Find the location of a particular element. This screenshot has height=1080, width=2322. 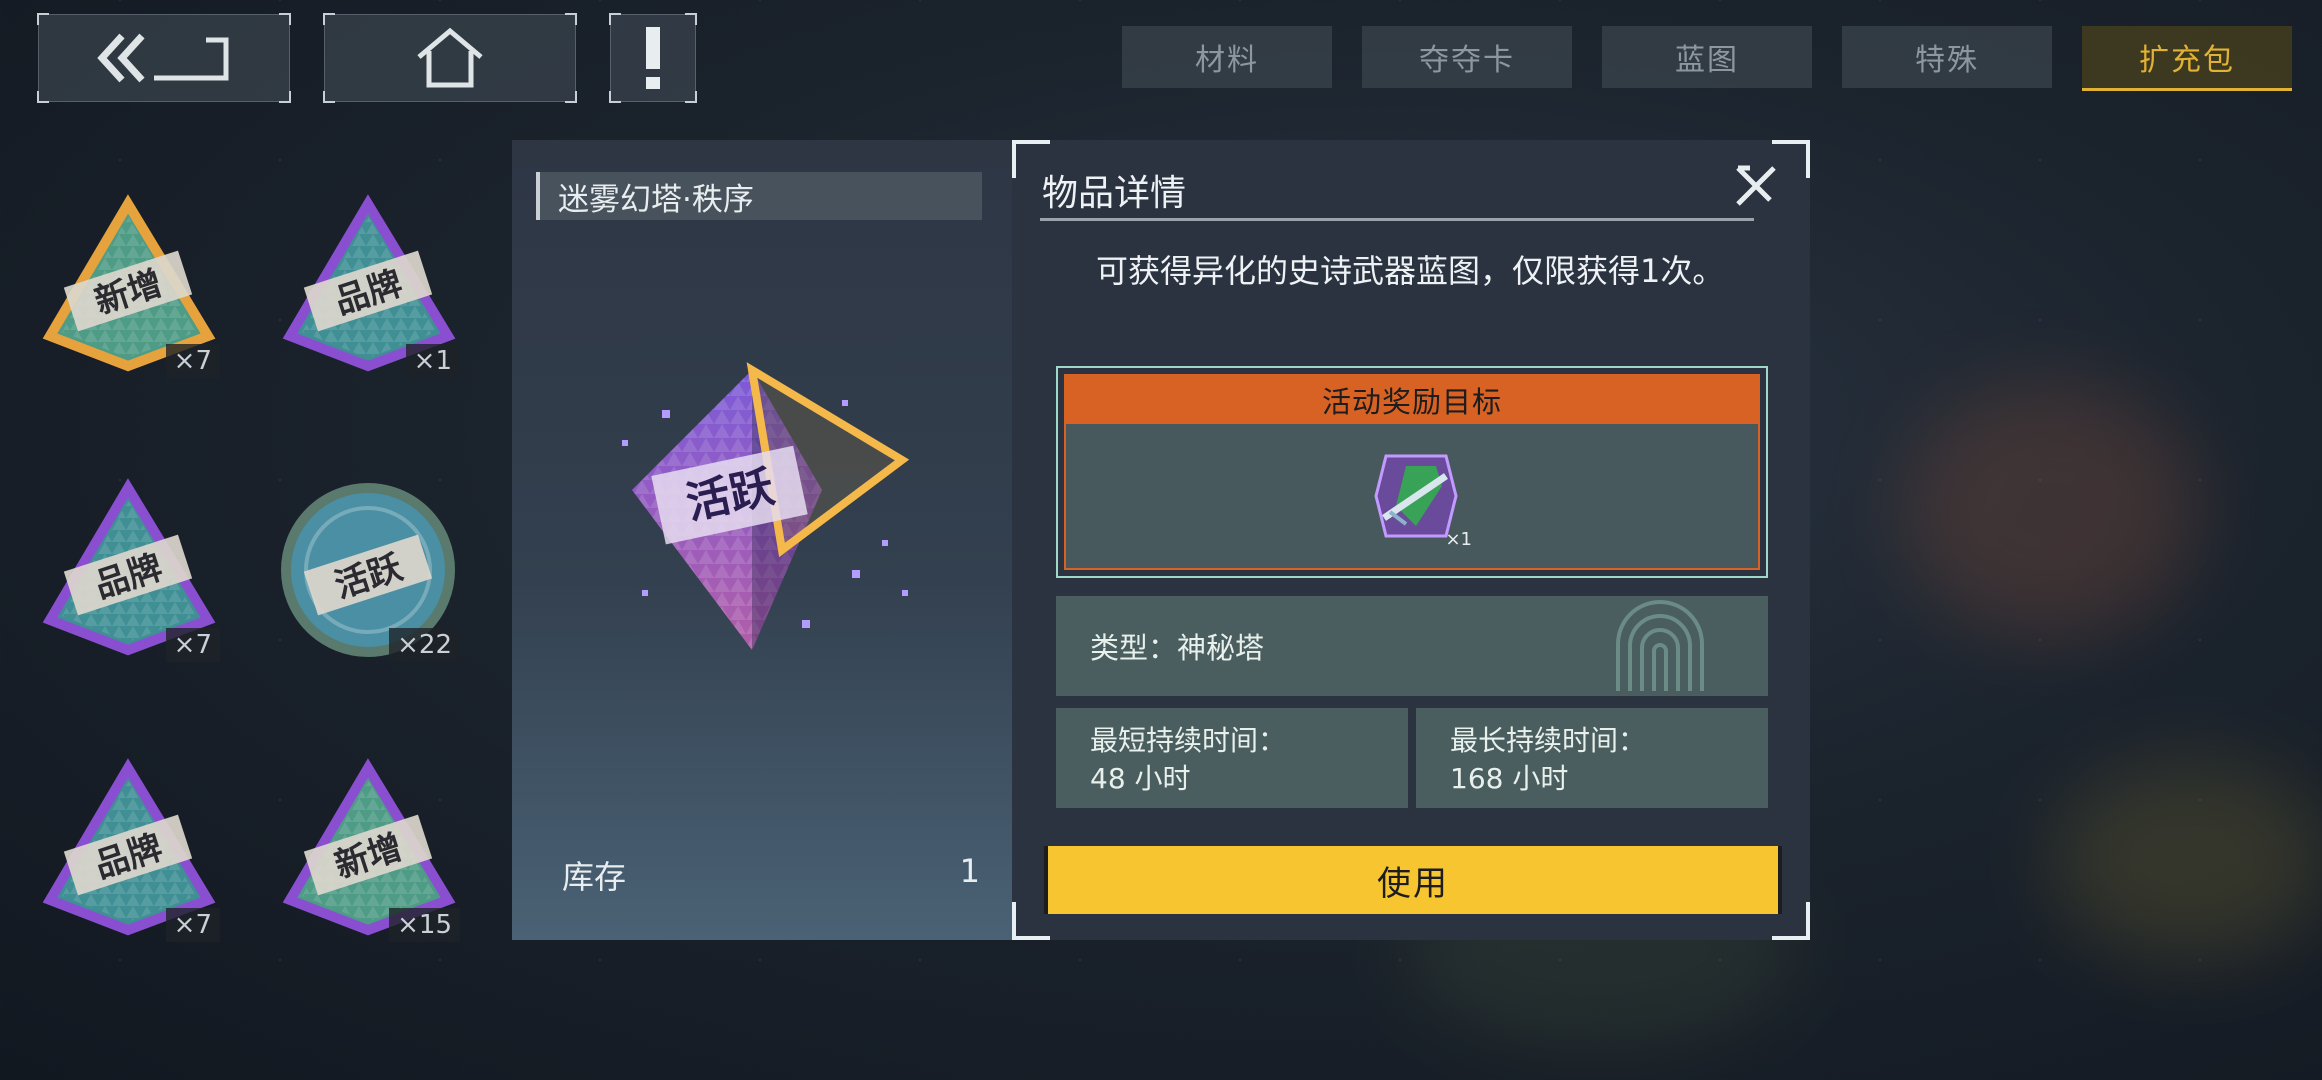

back-button is located at coordinates (164, 58).